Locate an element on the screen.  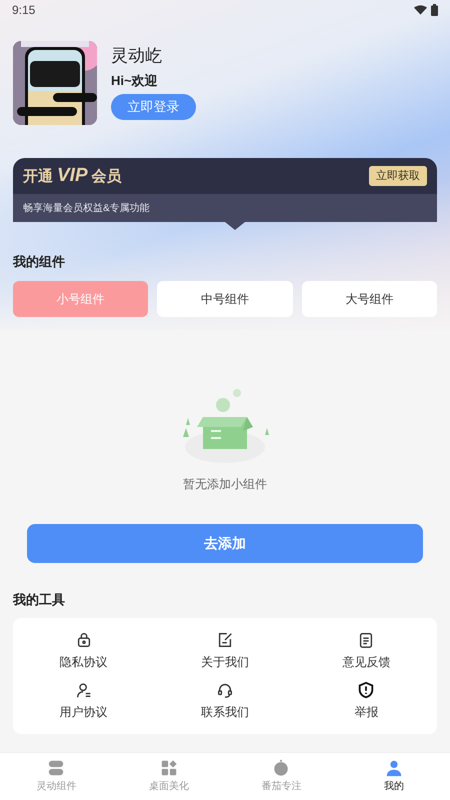
battery-icon is located at coordinates (434, 10).